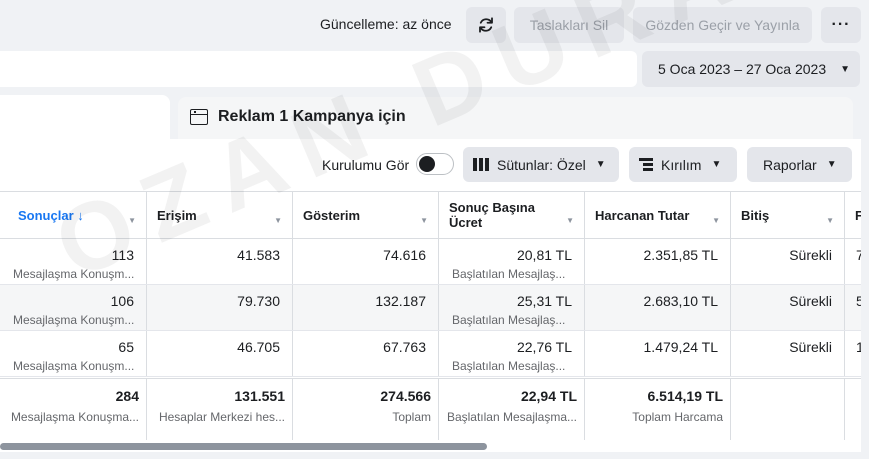 Image resolution: width=869 pixels, height=459 pixels. I want to click on cpr-value: 20,81 TL, so click(544, 255).